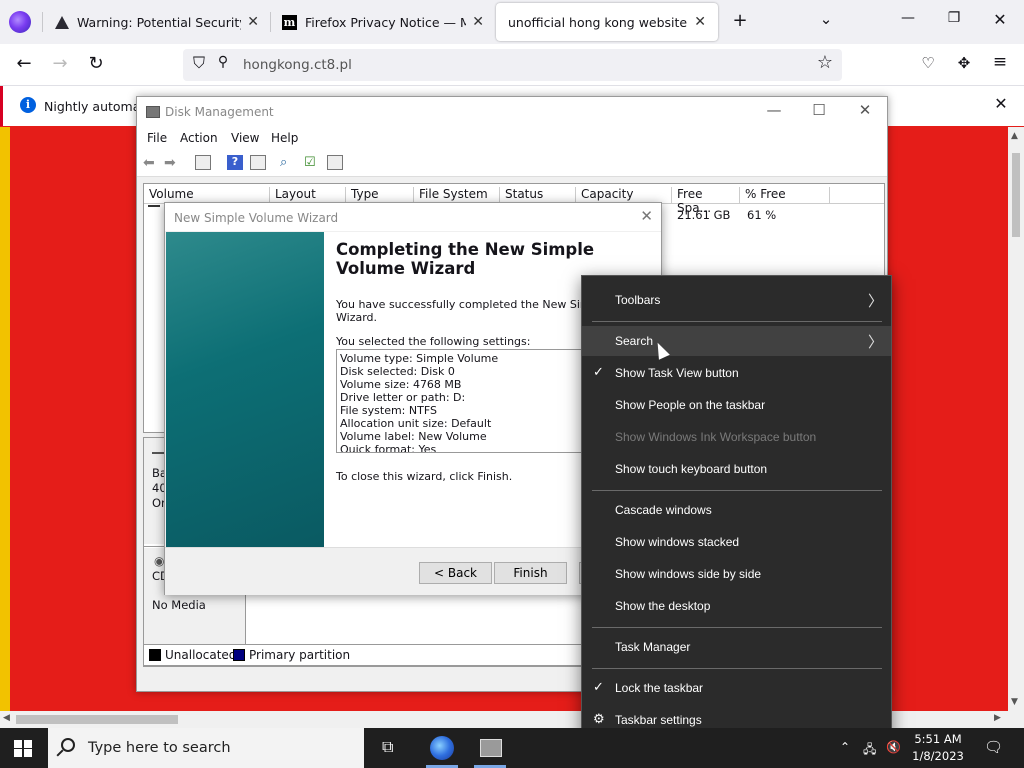 Image resolution: width=1024 pixels, height=768 pixels. Describe the element at coordinates (954, 18) in the screenshot. I see `restore-icon: ❐` at that location.